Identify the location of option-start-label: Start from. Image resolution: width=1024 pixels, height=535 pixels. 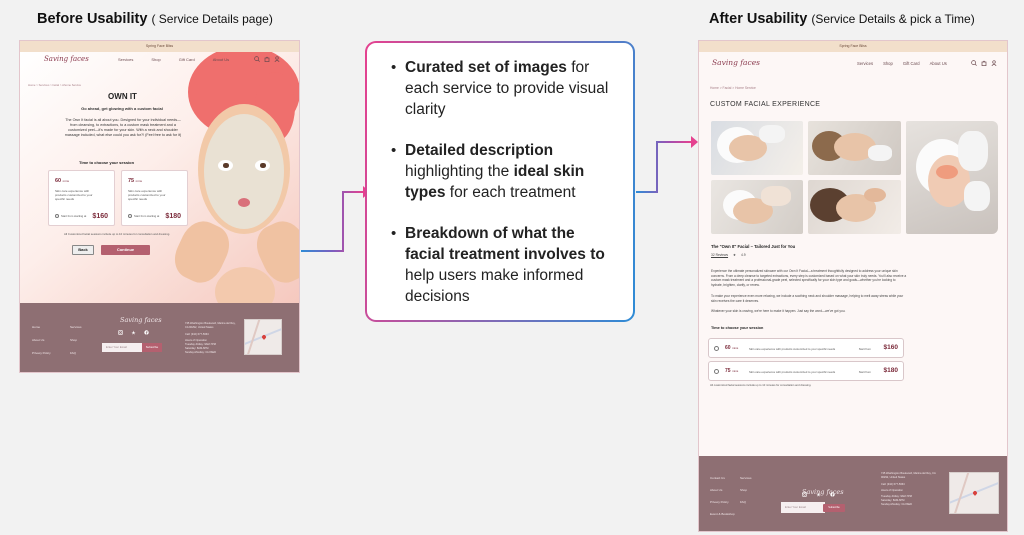
(864, 372).